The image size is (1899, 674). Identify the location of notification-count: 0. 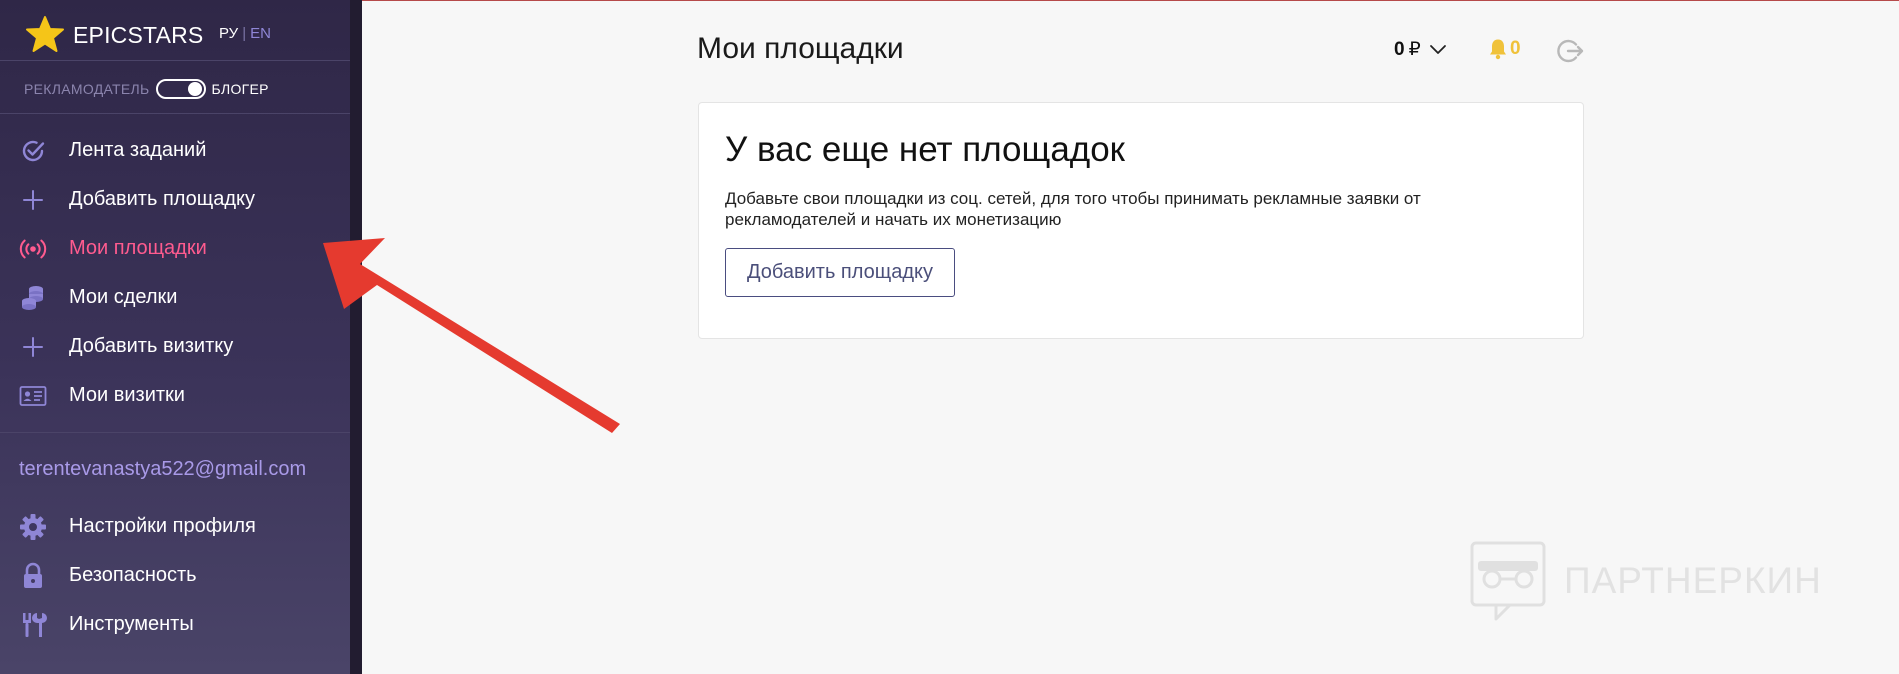
(1515, 48).